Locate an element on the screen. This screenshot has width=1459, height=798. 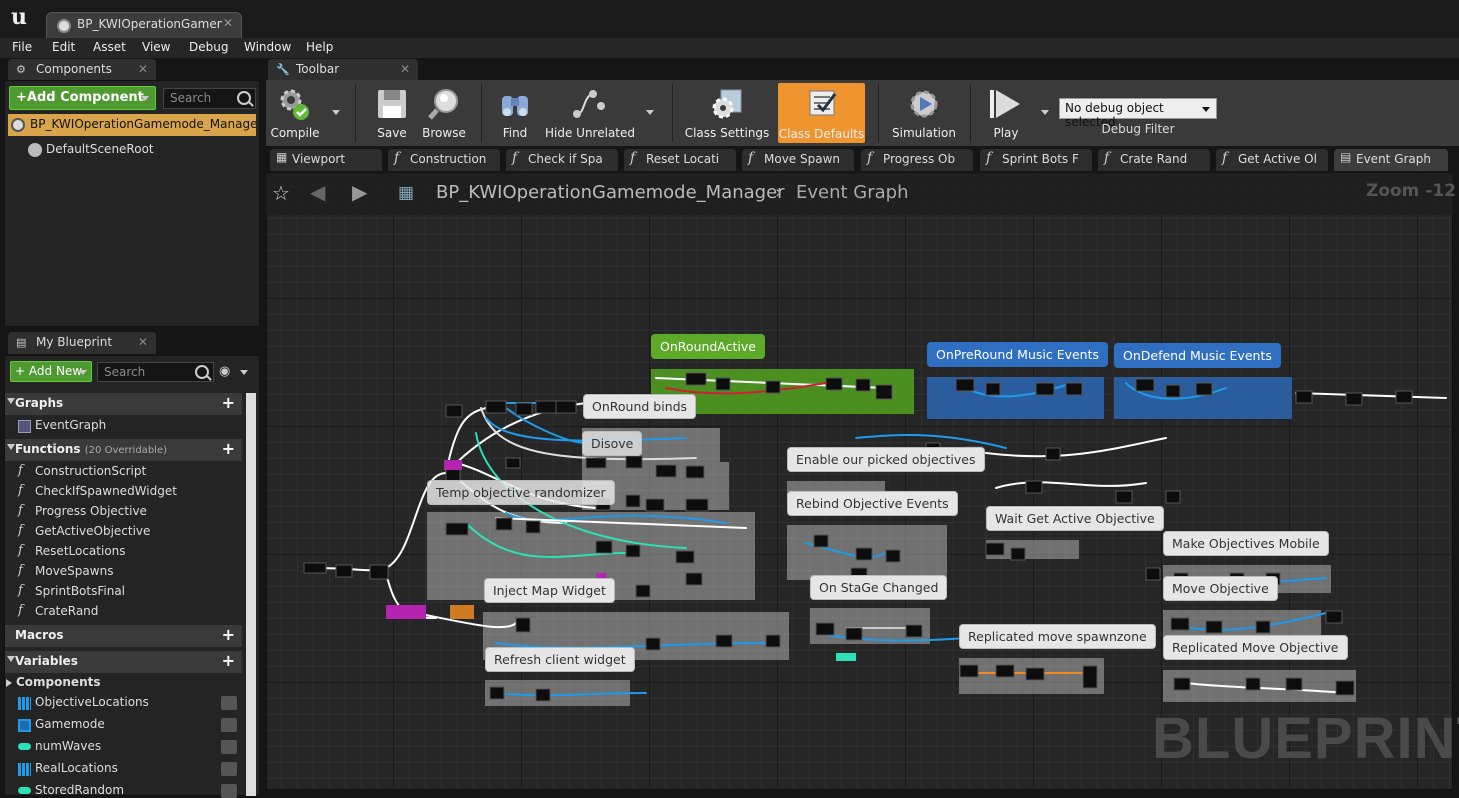
play-options-chevron-icon is located at coordinates (1045, 112).